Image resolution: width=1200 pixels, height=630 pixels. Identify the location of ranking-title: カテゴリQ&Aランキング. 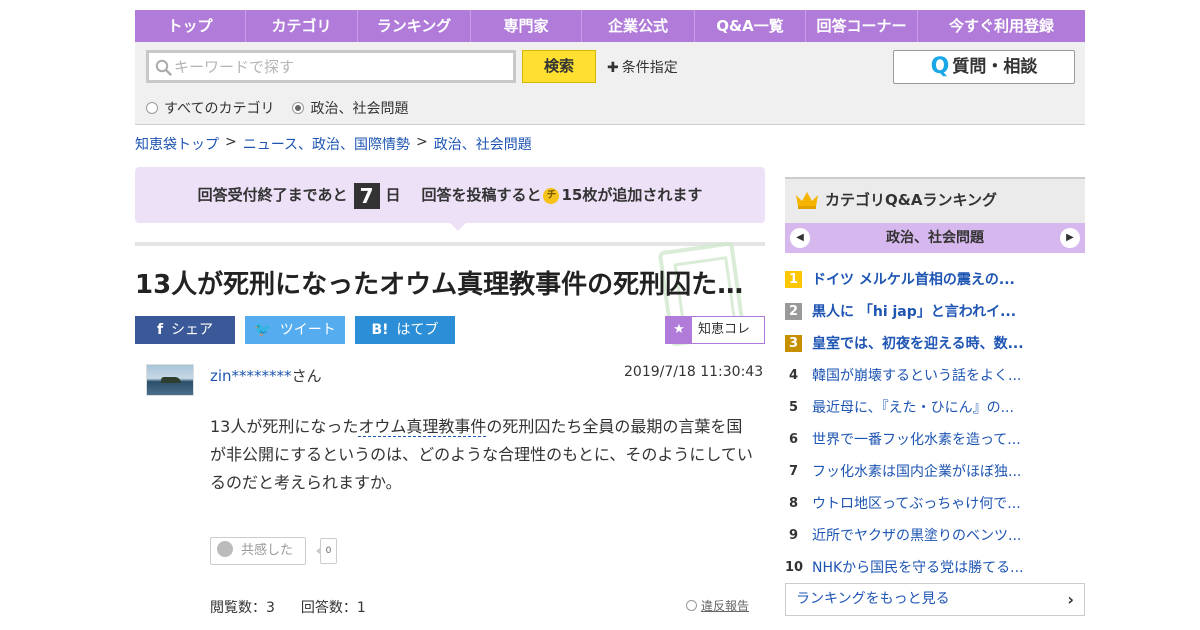
(911, 200).